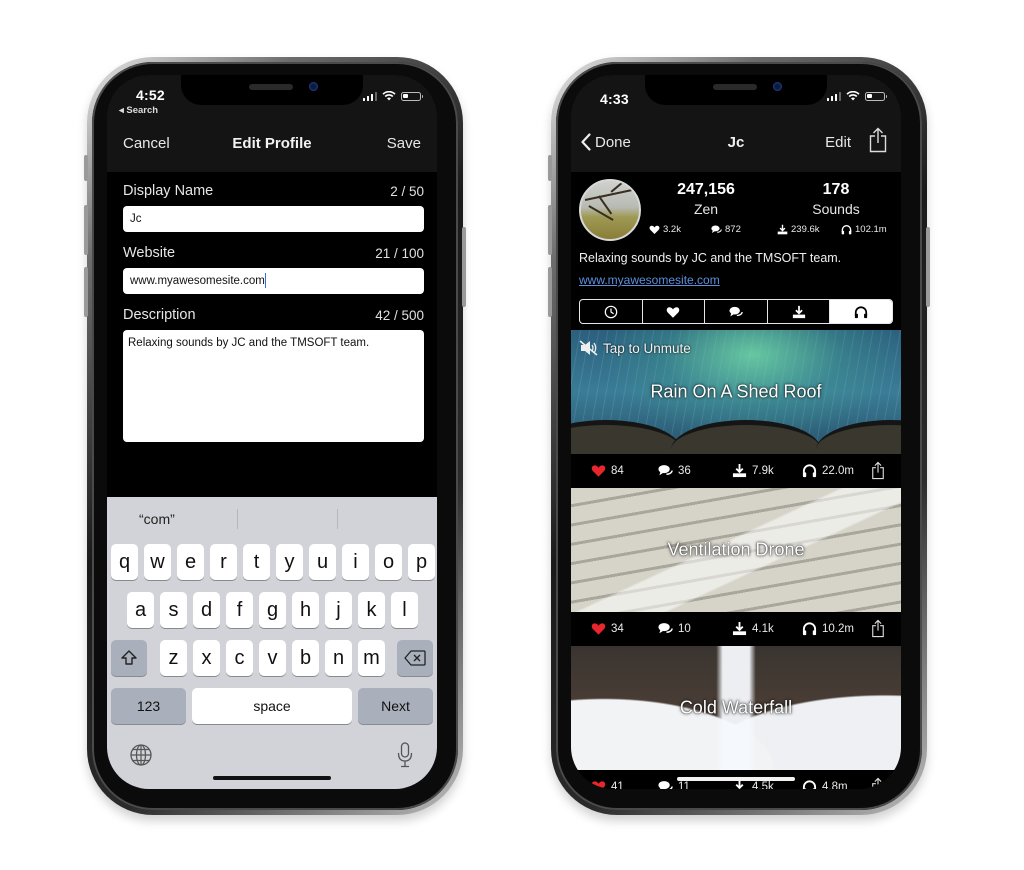 The height and width of the screenshot is (870, 1024). Describe the element at coordinates (223, 562) in the screenshot. I see `key-r: r` at that location.